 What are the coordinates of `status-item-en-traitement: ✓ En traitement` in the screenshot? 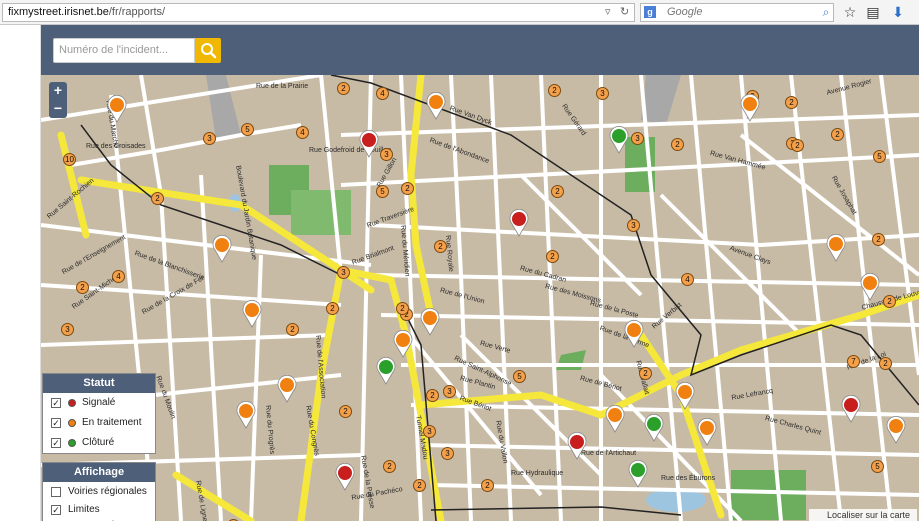 It's located at (99, 423).